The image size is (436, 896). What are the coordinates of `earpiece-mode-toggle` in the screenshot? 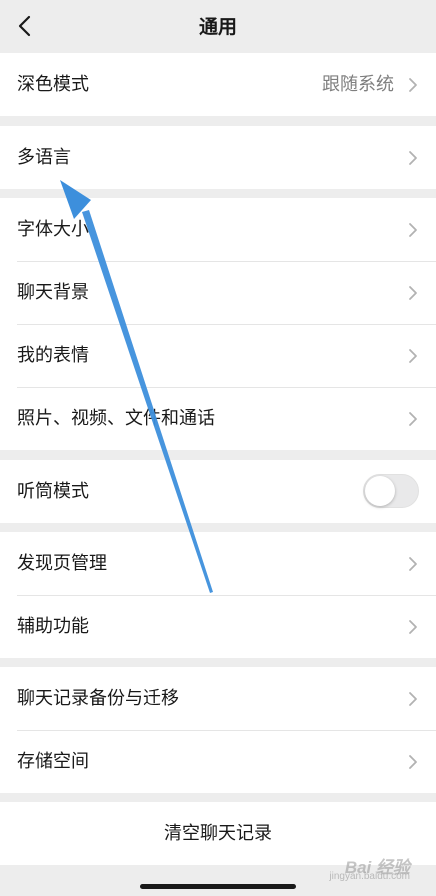 It's located at (391, 491).